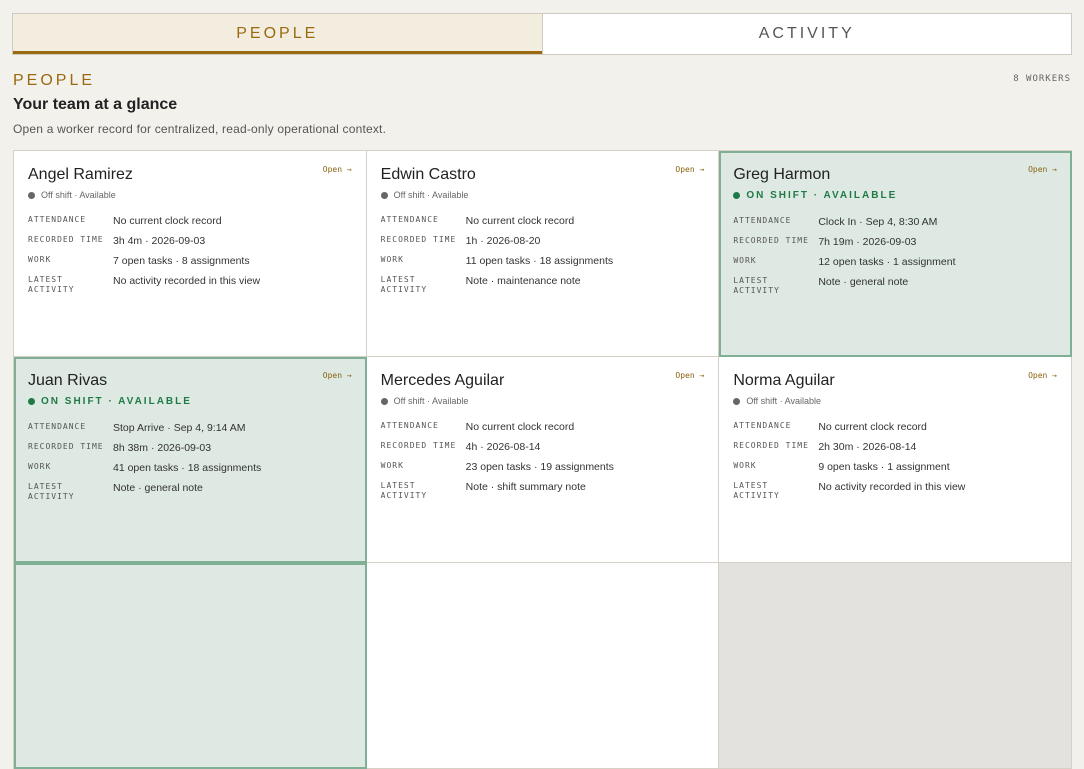 This screenshot has height=769, width=1084. I want to click on tab-activity: ACTIVITY, so click(807, 34).